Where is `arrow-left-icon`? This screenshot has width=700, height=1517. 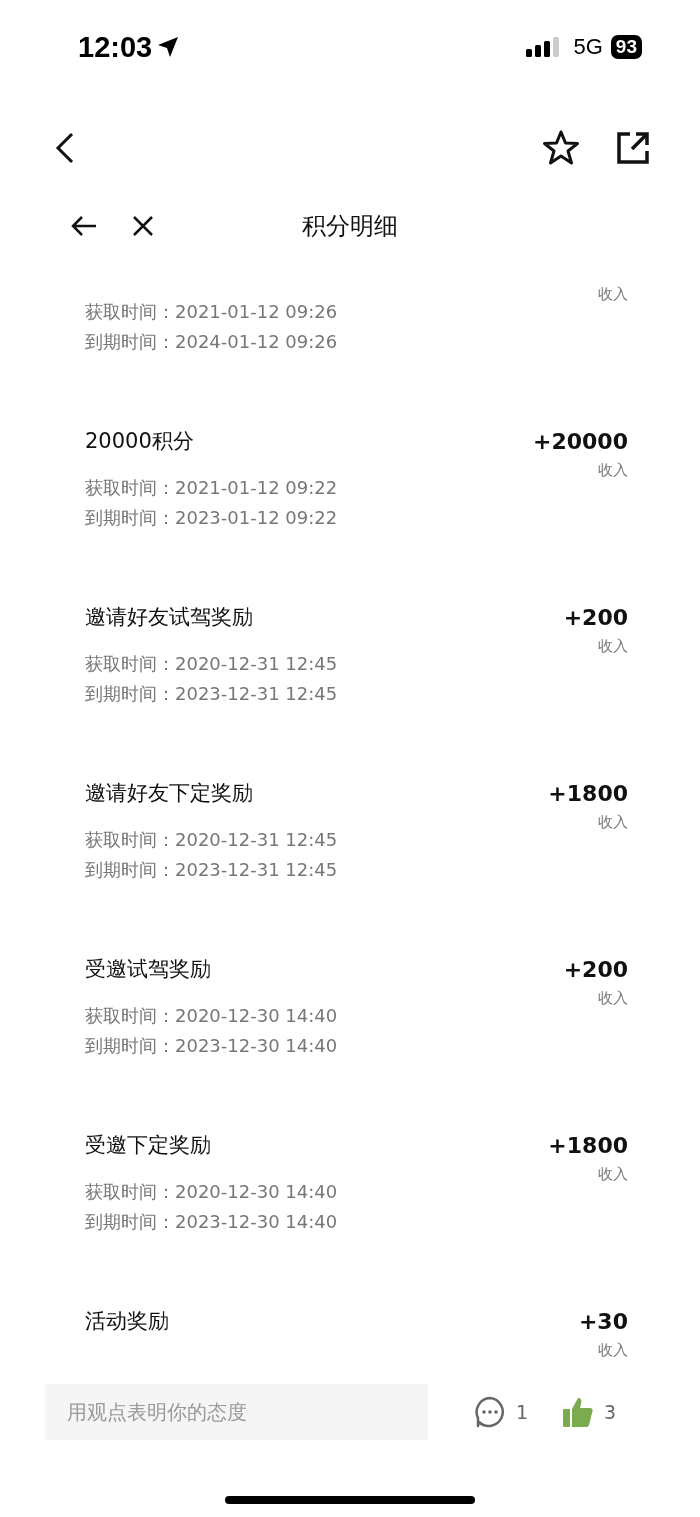 arrow-left-icon is located at coordinates (84, 226).